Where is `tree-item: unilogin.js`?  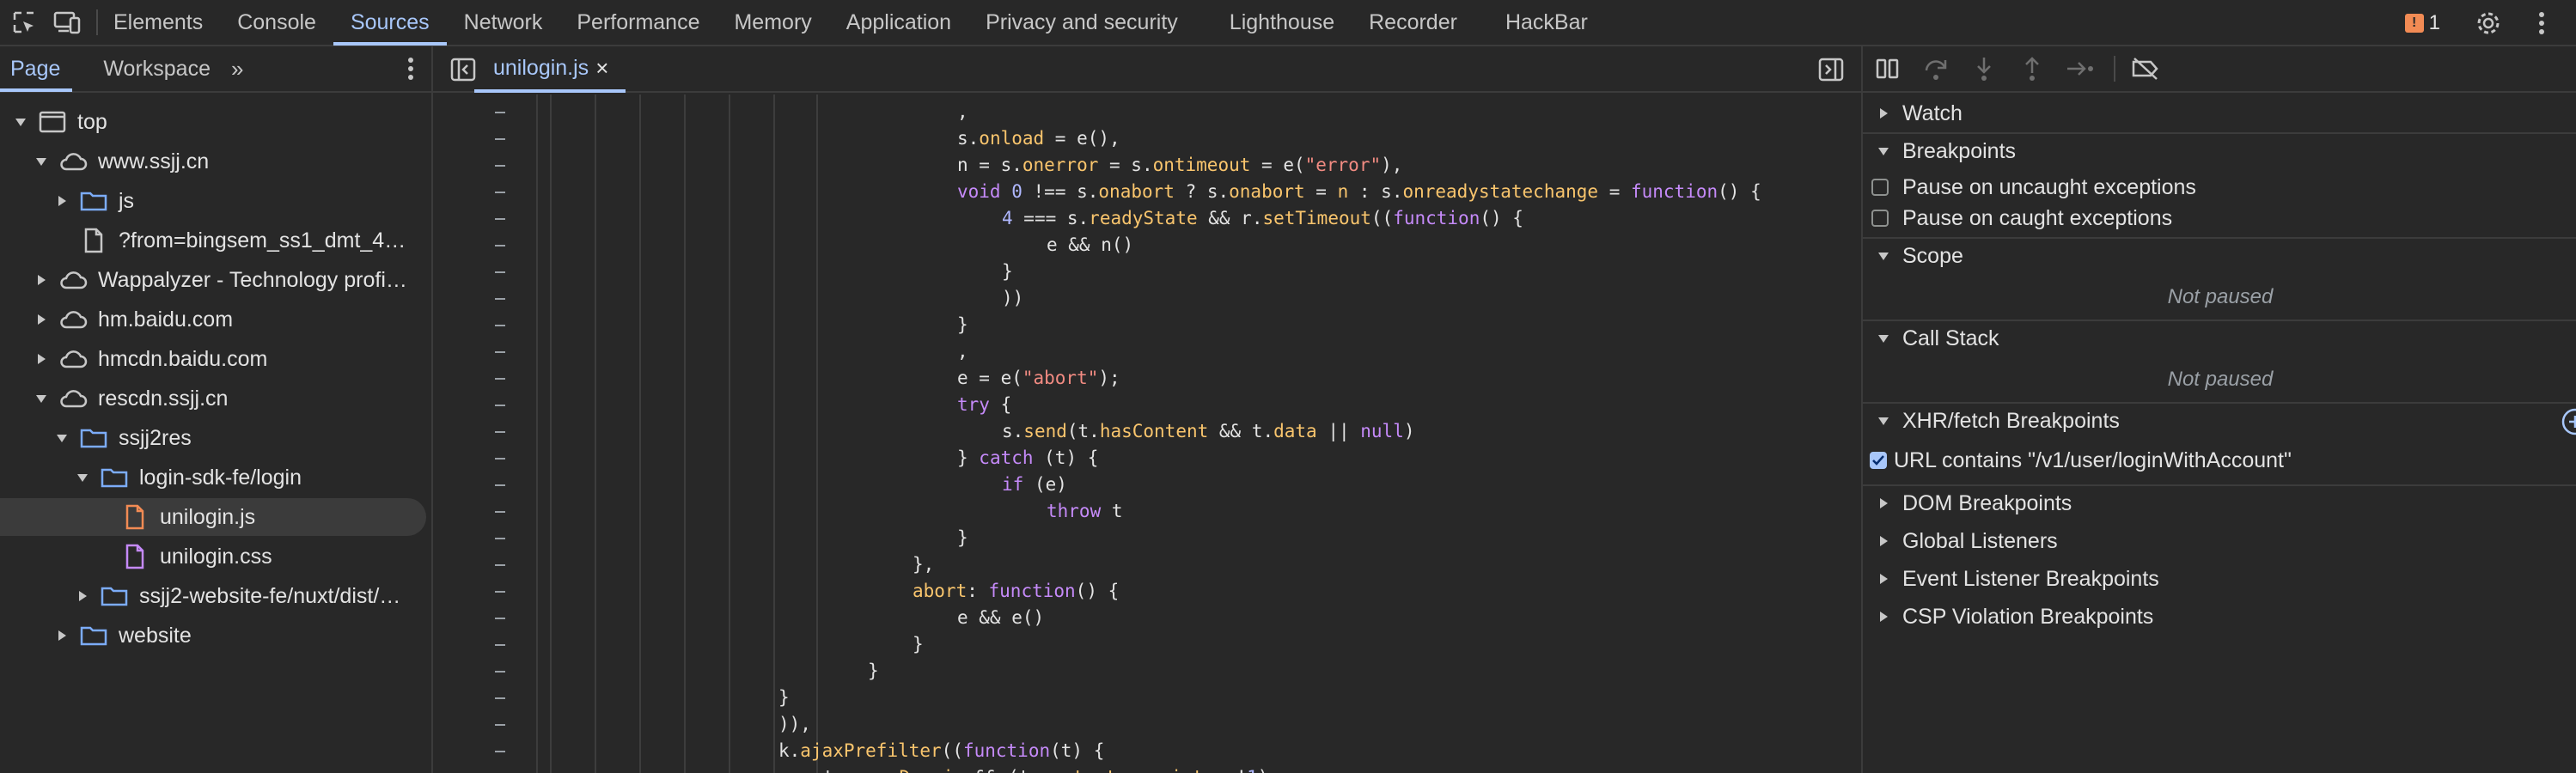 tree-item: unilogin.js is located at coordinates (213, 517).